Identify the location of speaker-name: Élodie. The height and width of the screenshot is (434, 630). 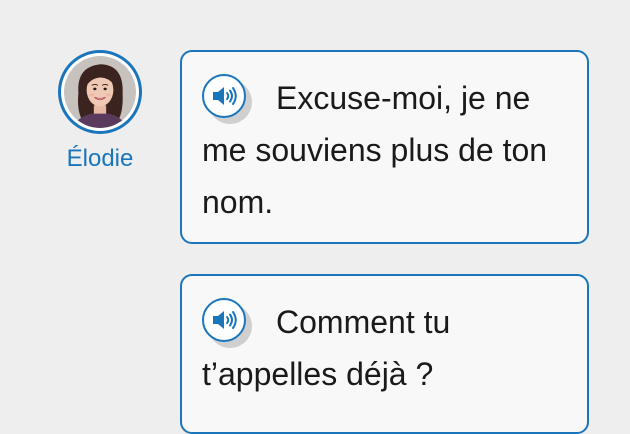
(100, 158).